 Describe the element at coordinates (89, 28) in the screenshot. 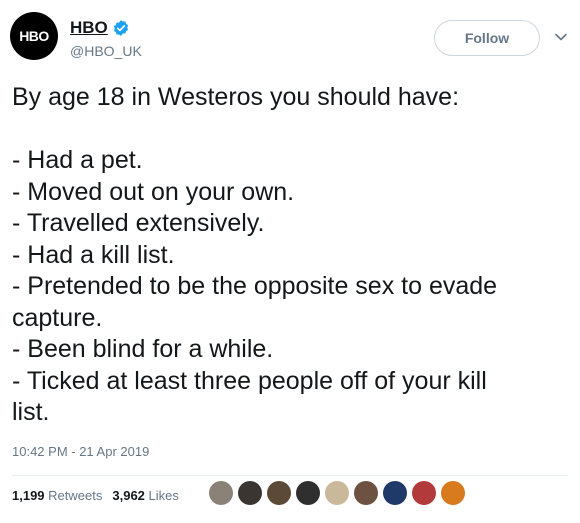

I see `display-name: HBO` at that location.